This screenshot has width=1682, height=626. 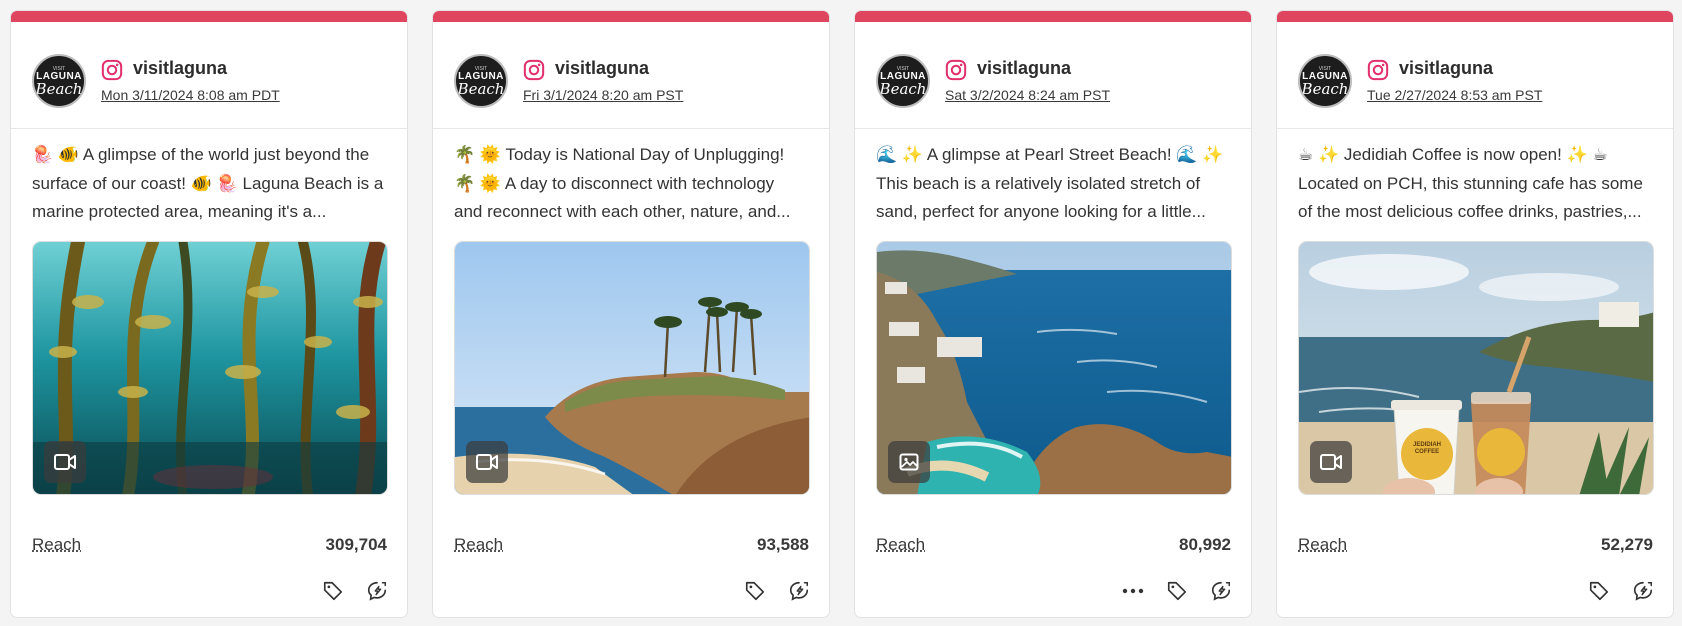 What do you see at coordinates (1426, 448) in the screenshot?
I see `cup-label: JEDIDIAH COFFEE` at bounding box center [1426, 448].